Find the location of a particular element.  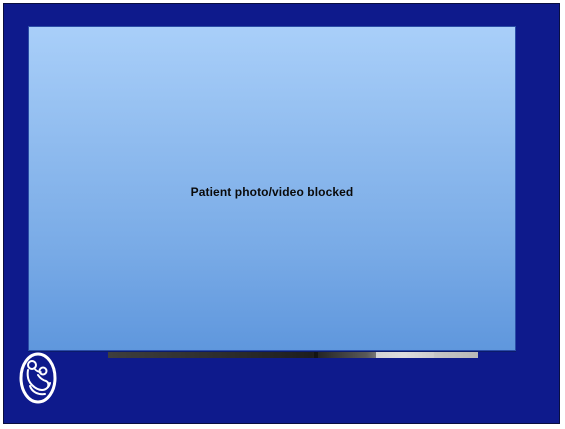

blocked-message: Patient photo/video blocked is located at coordinates (272, 192).